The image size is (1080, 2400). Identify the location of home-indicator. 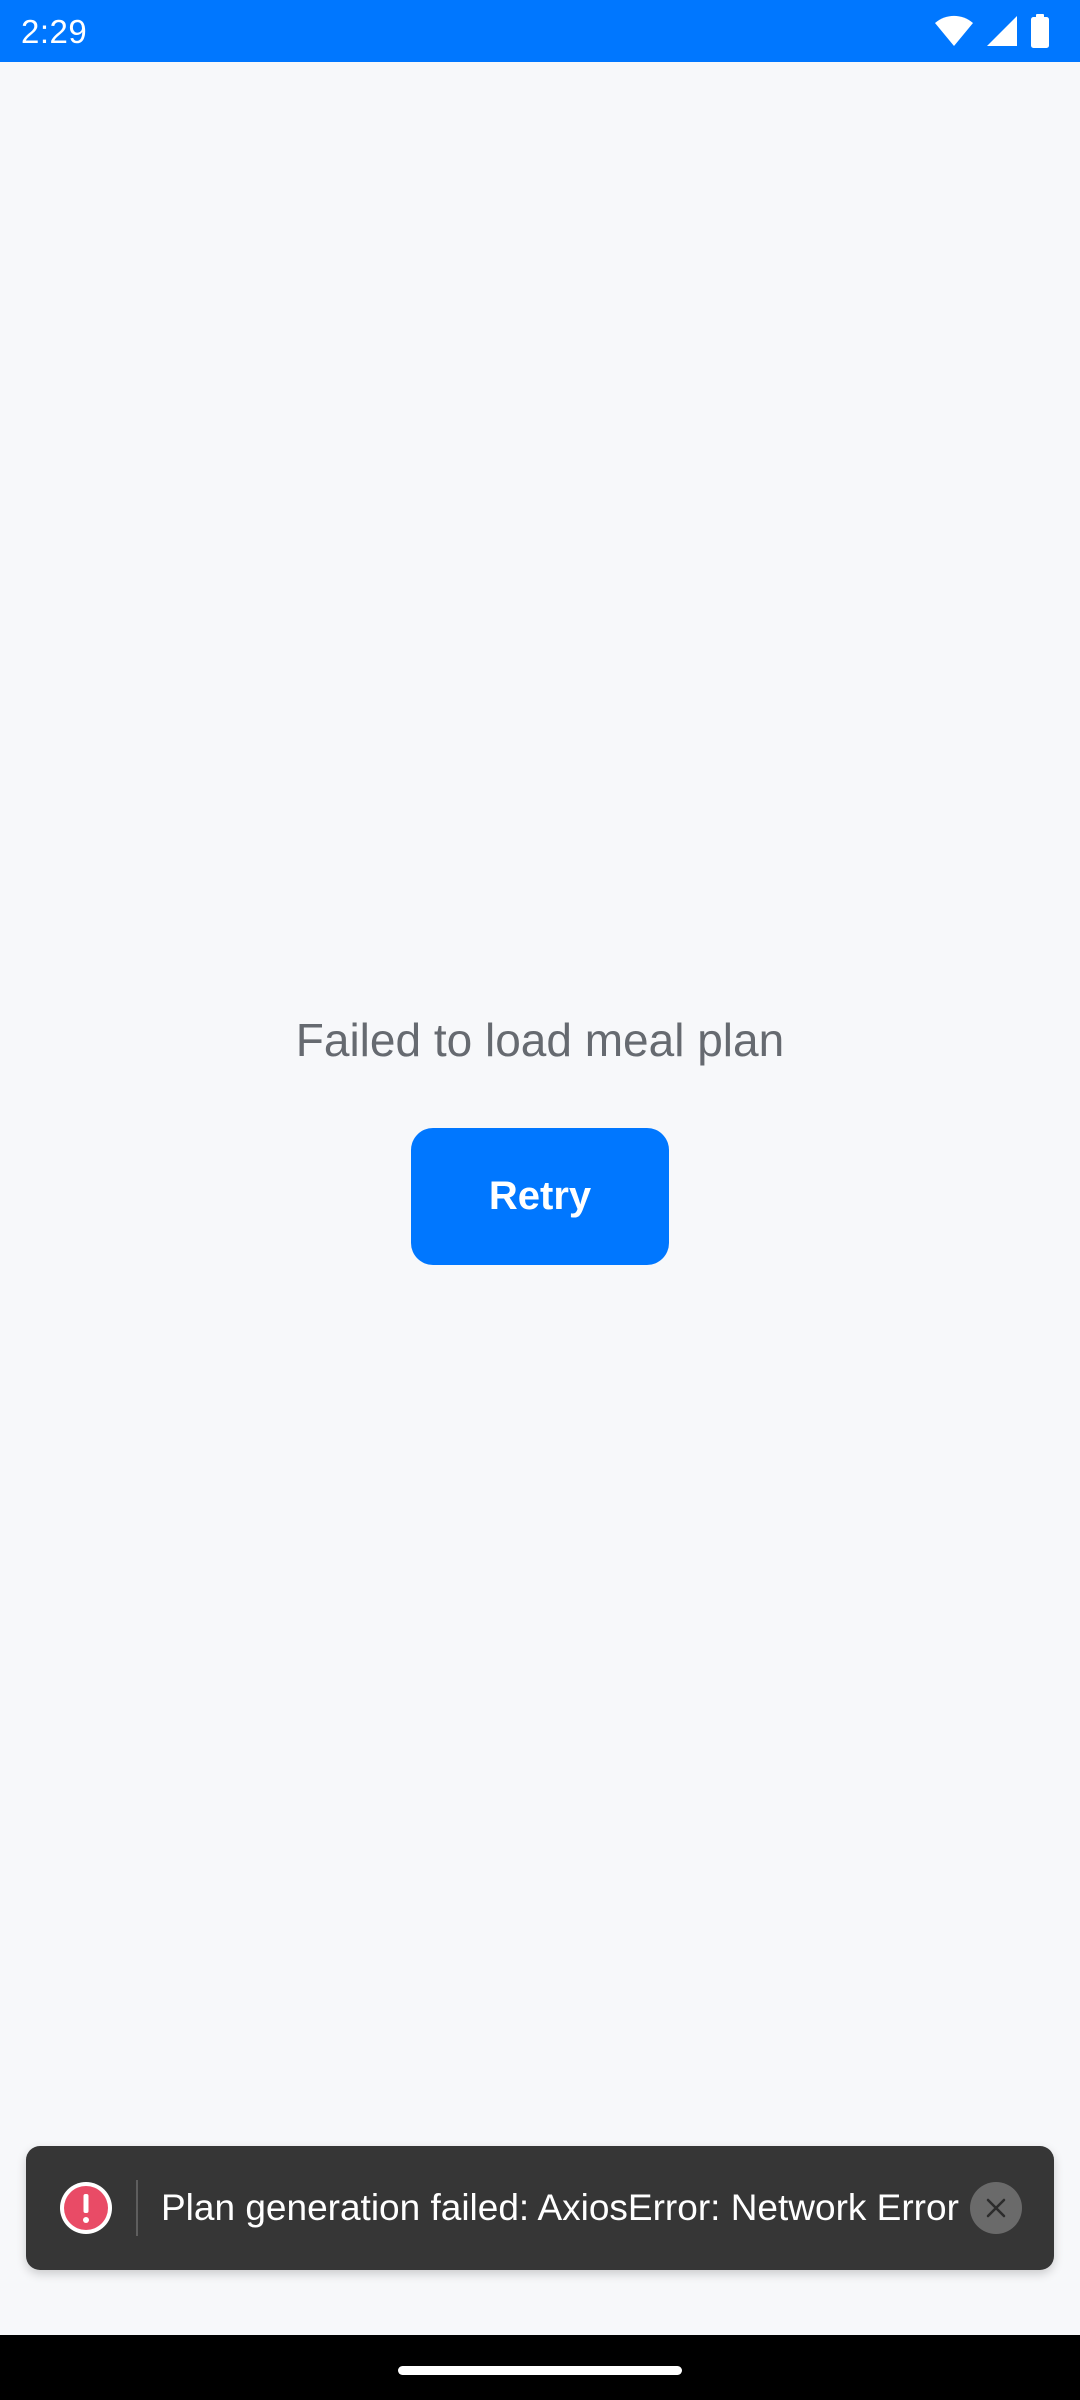
(540, 2370).